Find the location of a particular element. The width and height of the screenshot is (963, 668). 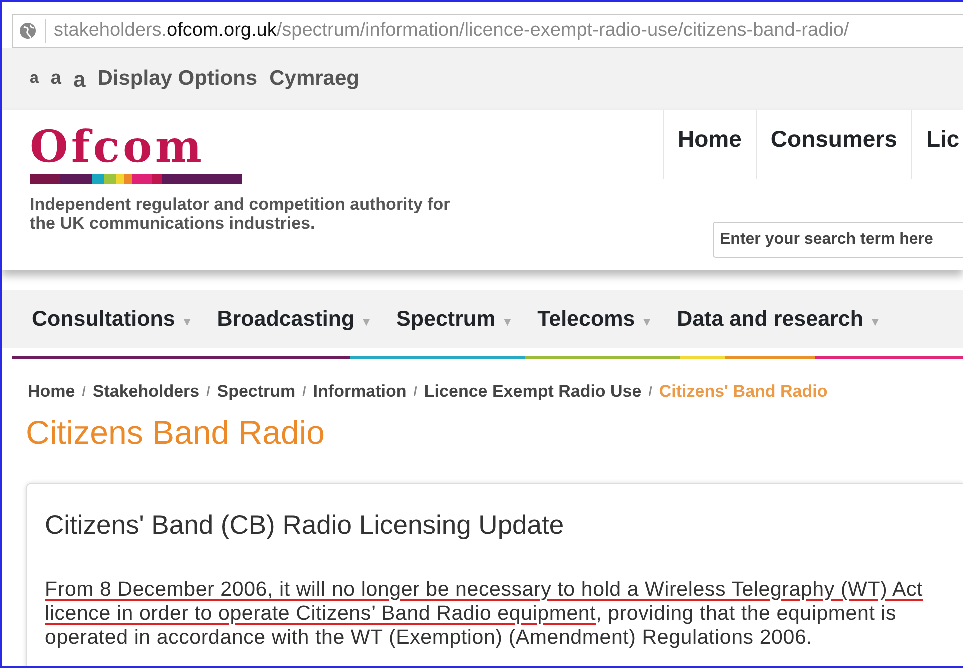

page-title: Citizens Band Radio is located at coordinates (176, 432).